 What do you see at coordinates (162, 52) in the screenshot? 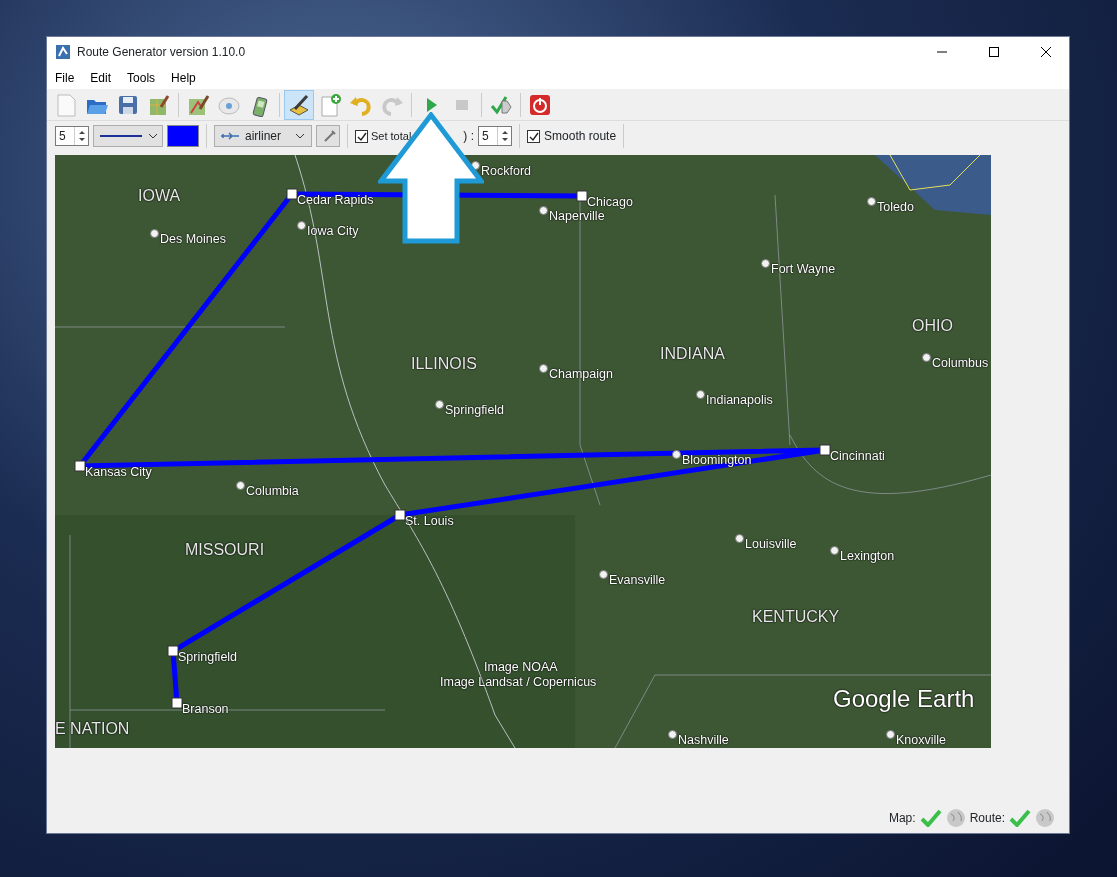
I see `window-title: Route Generator version 1.10.0` at bounding box center [162, 52].